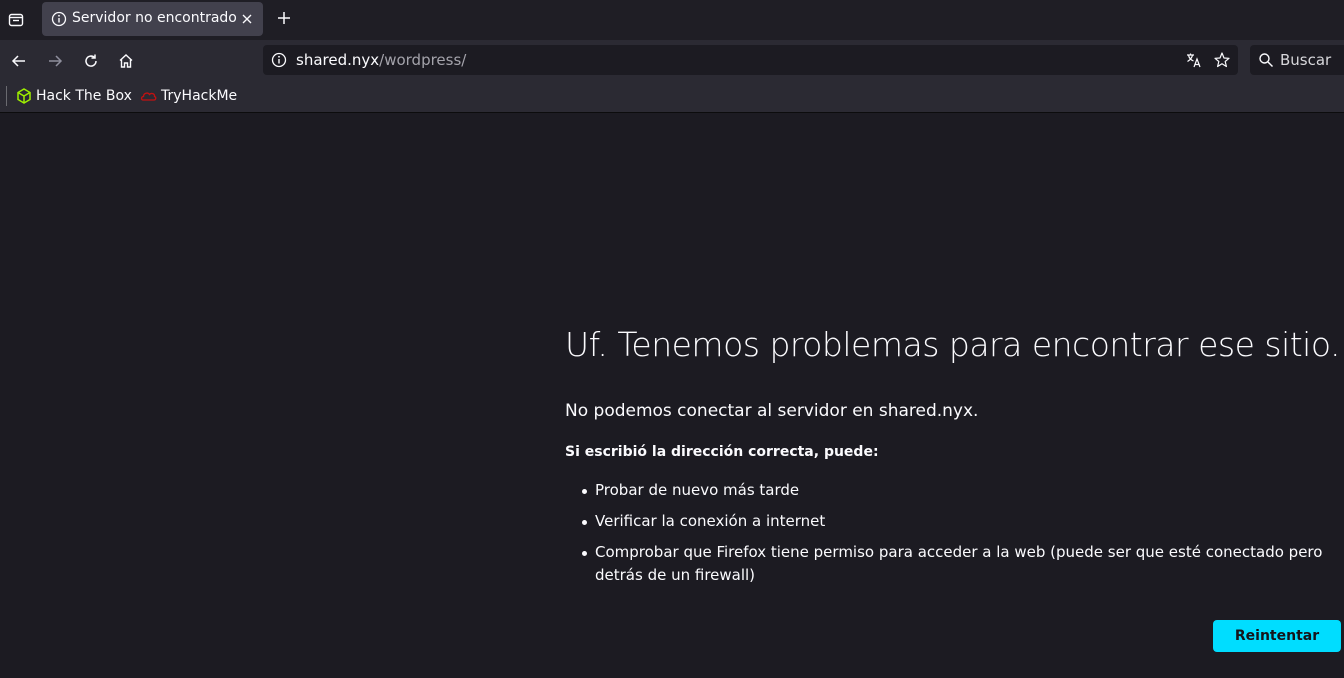  Describe the element at coordinates (6, 96) in the screenshot. I see `bookmarks-separator` at that location.